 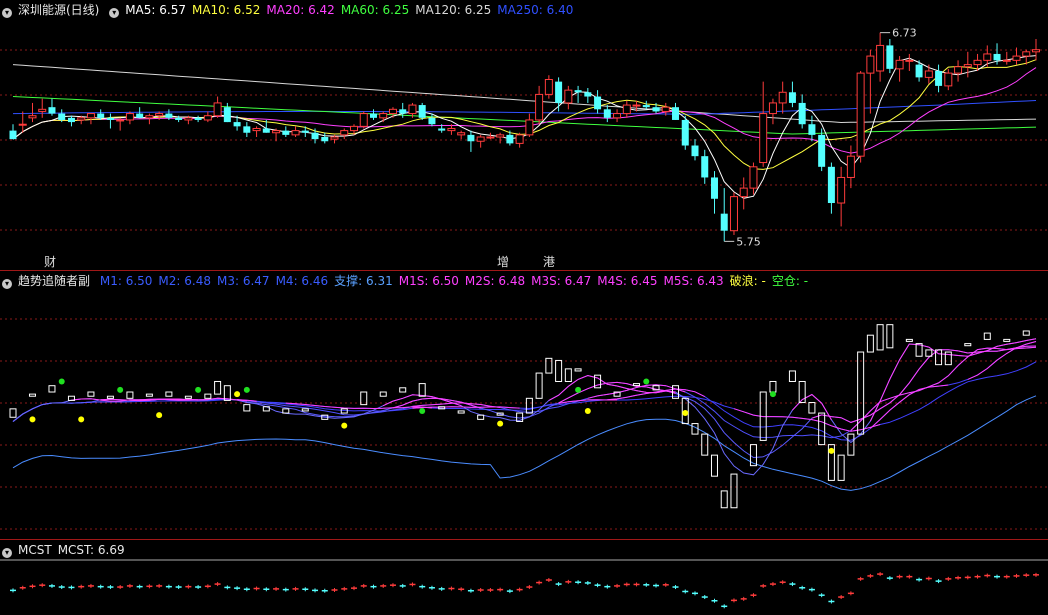 I want to click on indicator-field-9: M5S: 6.43, so click(x=693, y=281).